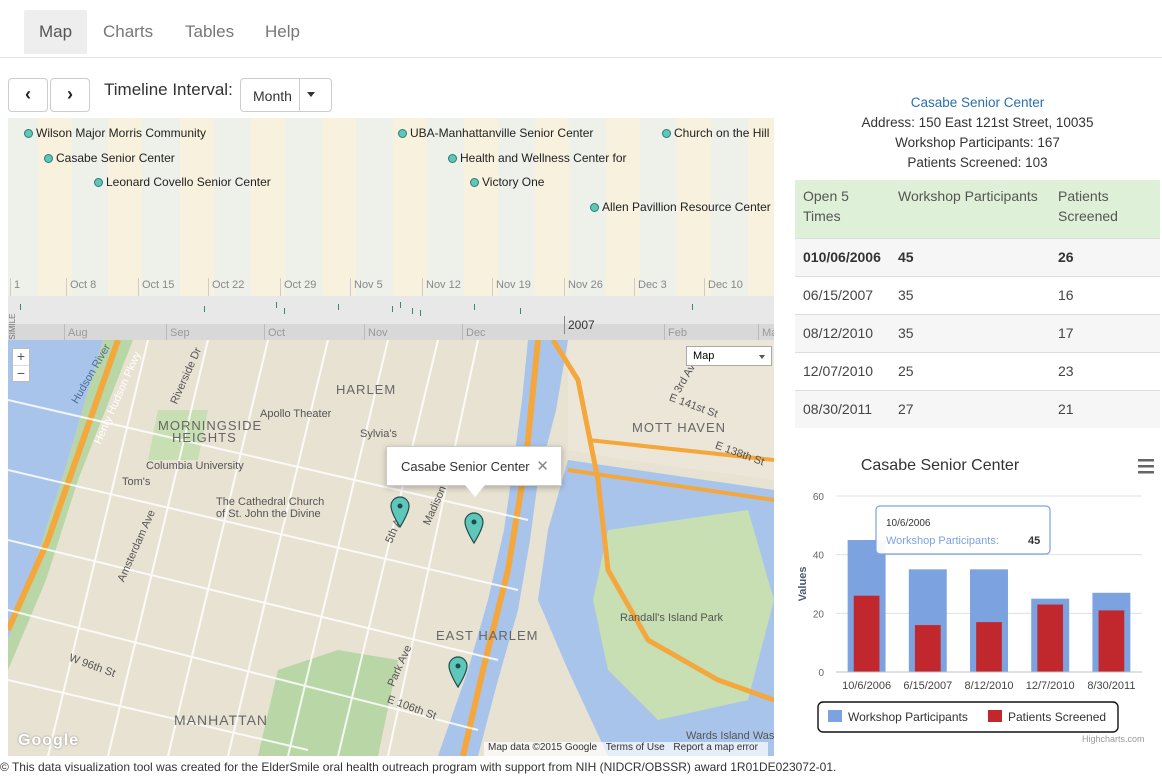 Image resolution: width=1162 pixels, height=777 pixels. I want to click on timeline-event: Casabe Senior Center, so click(109, 158).